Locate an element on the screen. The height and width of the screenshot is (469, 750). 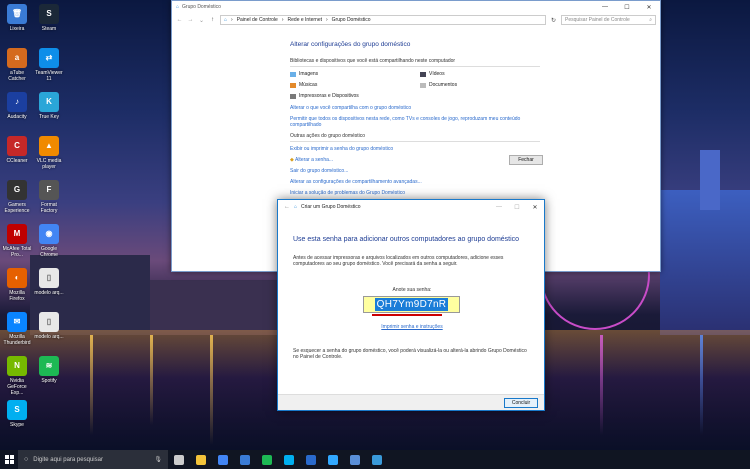
start-button is located at coordinates (9, 459).